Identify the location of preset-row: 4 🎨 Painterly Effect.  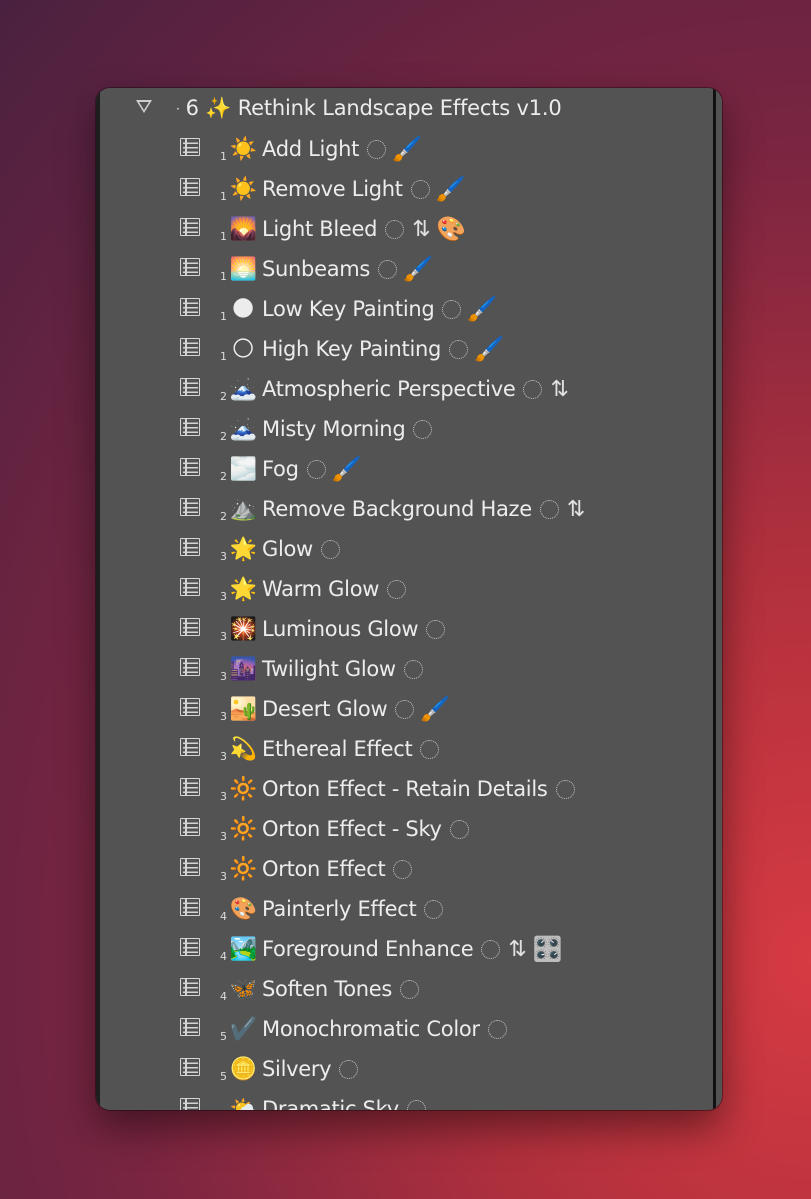
(409, 909).